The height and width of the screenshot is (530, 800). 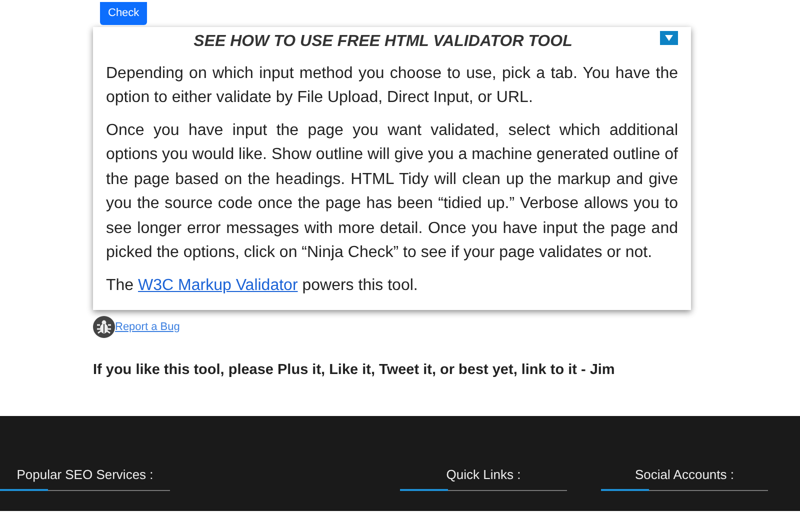 I want to click on check-button: Check, so click(x=124, y=13).